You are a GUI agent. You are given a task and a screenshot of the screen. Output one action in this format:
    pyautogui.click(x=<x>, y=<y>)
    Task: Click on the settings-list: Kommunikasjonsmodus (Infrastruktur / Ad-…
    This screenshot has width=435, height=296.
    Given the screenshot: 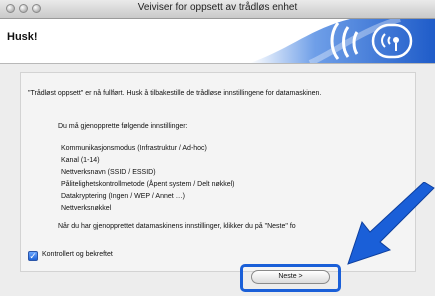 What is the action you would take?
    pyautogui.click(x=148, y=179)
    